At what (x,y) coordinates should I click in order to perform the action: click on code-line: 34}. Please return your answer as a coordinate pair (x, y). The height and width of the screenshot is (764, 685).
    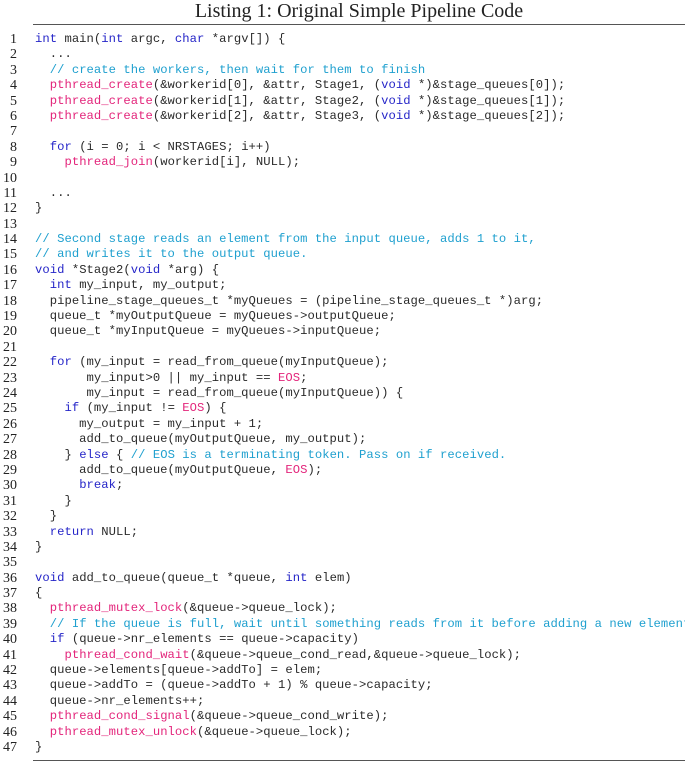
    Looking at the image, I should click on (342, 547).